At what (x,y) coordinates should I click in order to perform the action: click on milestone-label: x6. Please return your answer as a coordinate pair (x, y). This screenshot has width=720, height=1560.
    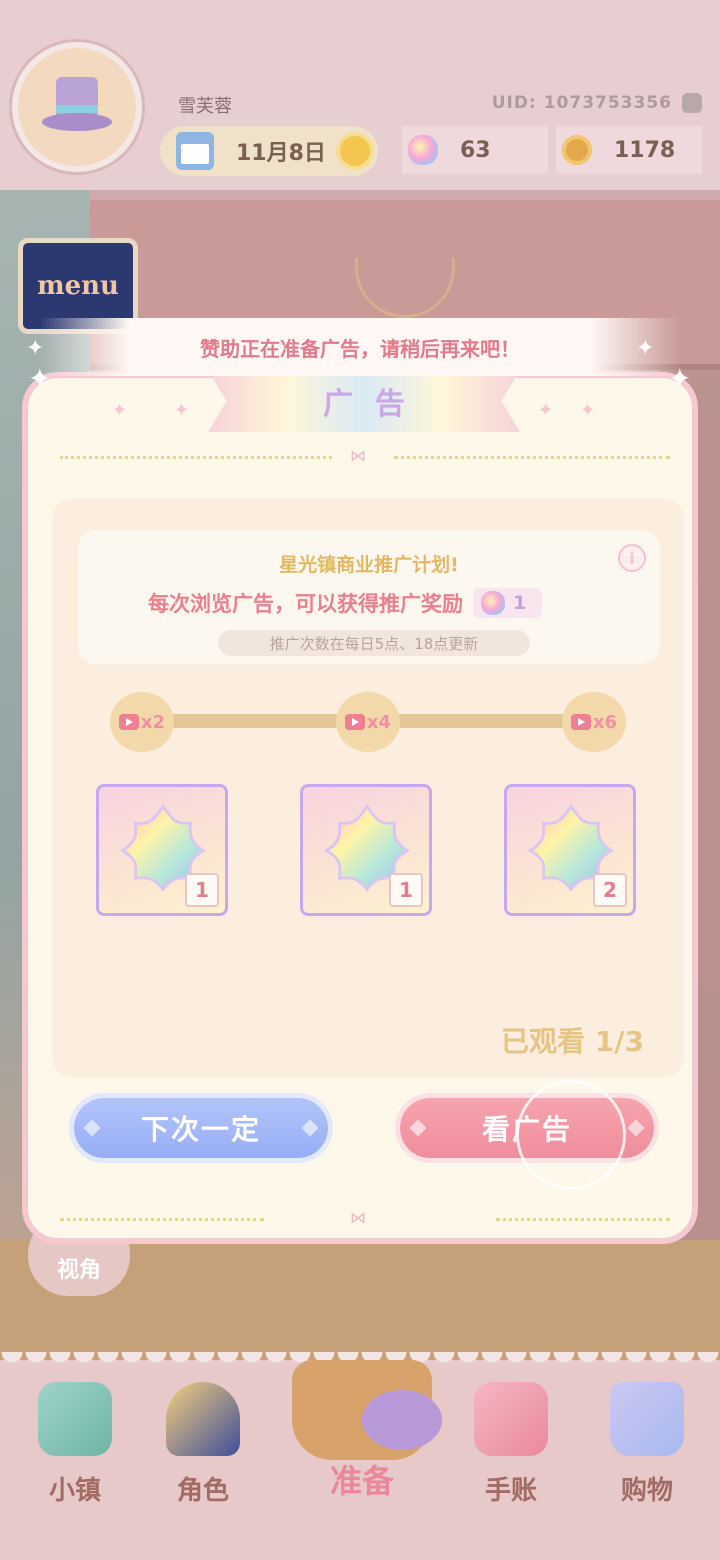
    Looking at the image, I should click on (605, 722).